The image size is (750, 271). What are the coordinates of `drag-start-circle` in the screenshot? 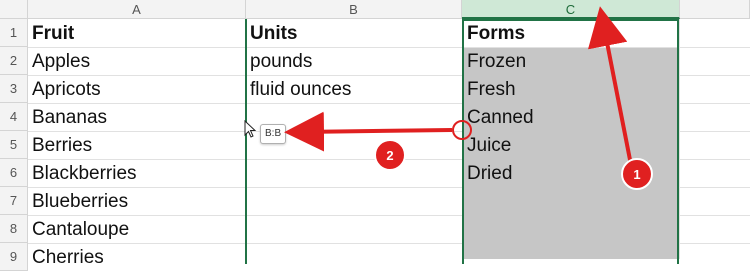 It's located at (462, 130).